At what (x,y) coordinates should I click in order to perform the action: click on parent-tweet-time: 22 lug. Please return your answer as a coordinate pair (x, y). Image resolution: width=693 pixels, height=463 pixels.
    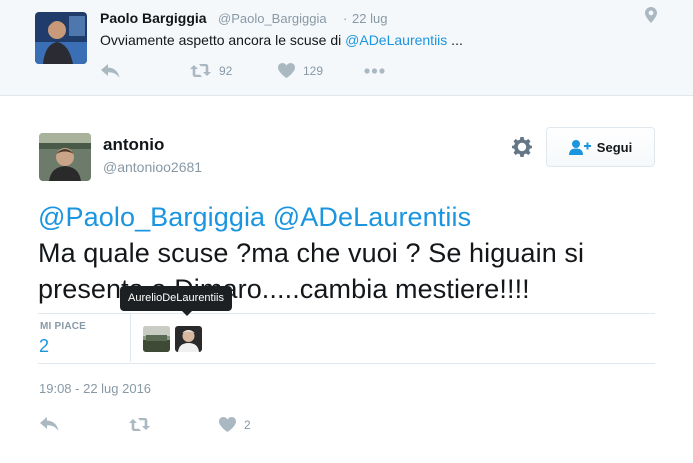
    Looking at the image, I should click on (369, 18).